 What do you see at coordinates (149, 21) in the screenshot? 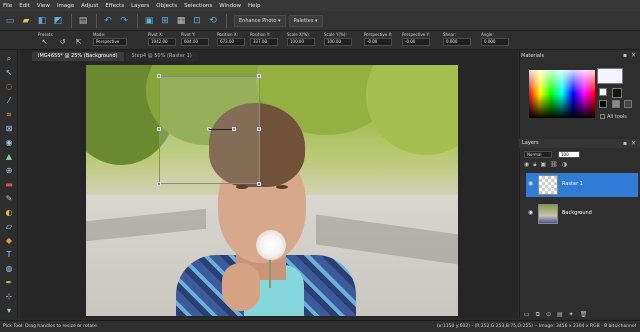
I see `fit-icon: ▣` at bounding box center [149, 21].